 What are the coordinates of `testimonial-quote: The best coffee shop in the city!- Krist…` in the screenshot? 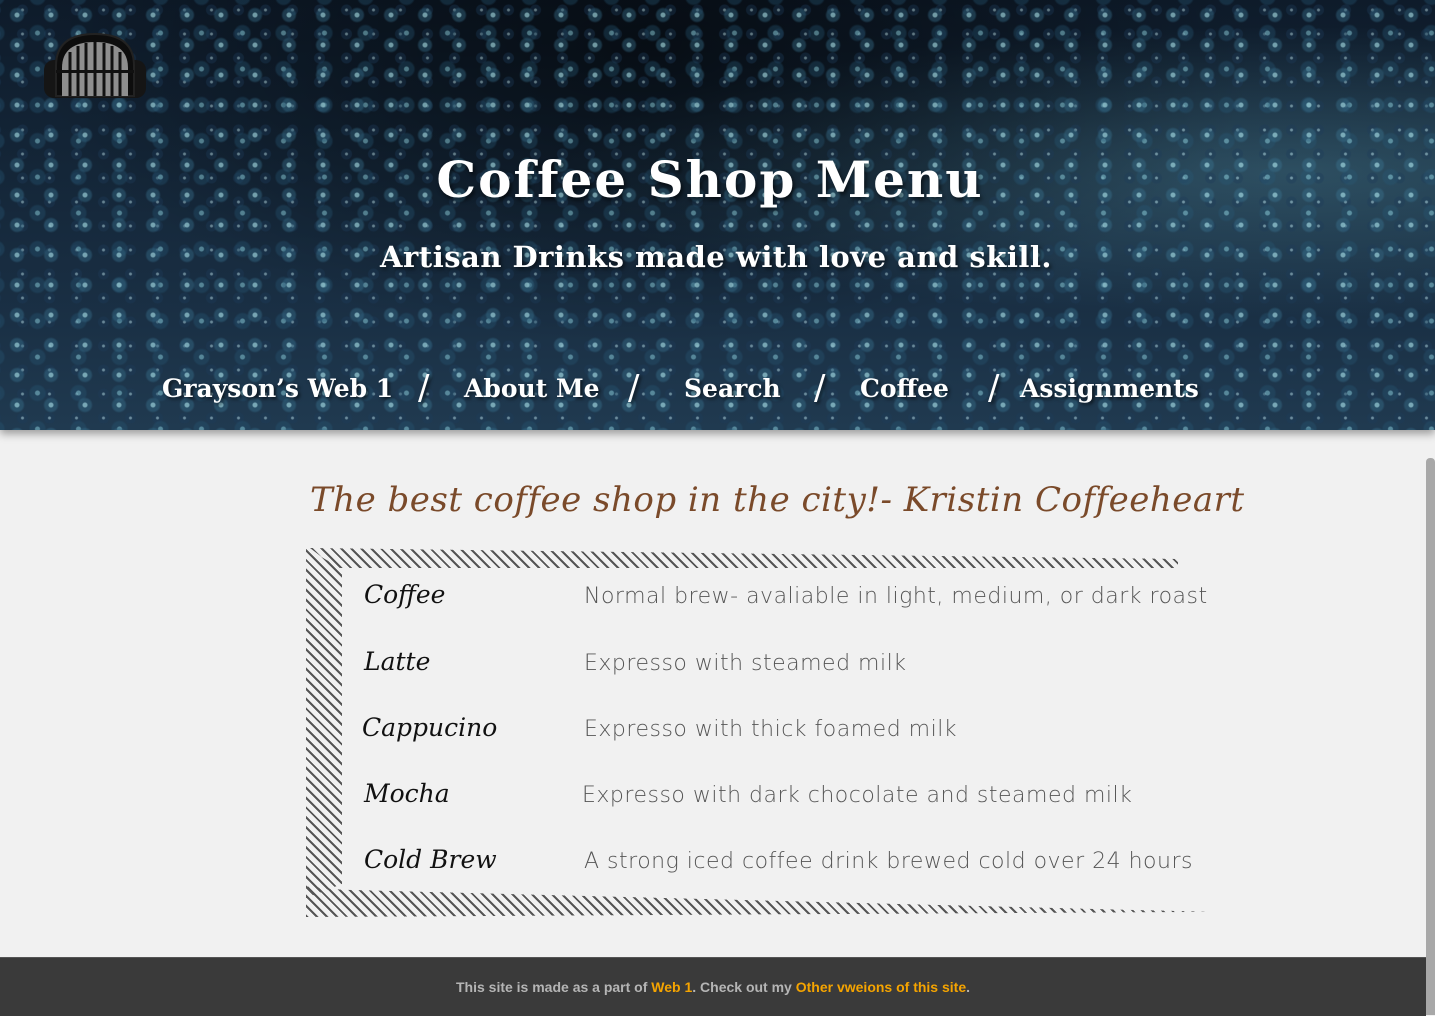 It's located at (777, 500).